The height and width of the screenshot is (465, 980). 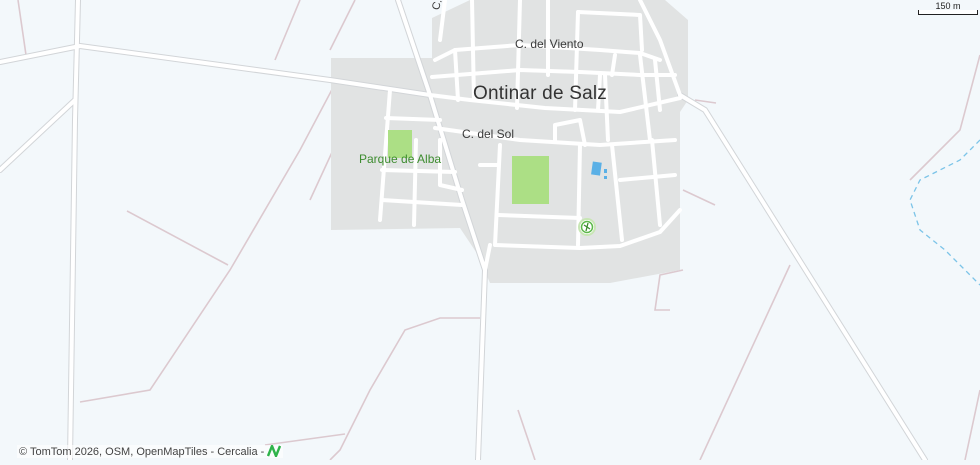 What do you see at coordinates (38, 135) in the screenshot?
I see `main-road` at bounding box center [38, 135].